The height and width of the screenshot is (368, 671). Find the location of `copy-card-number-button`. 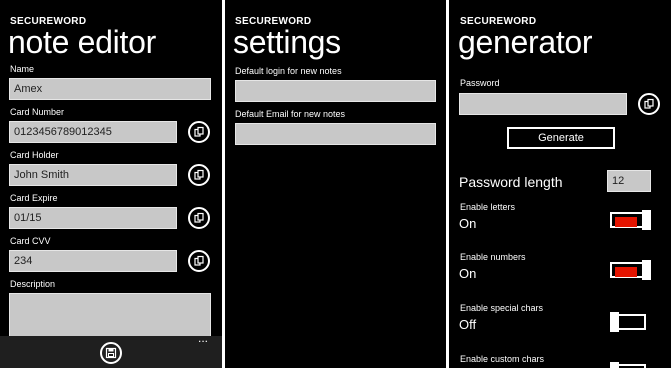

copy-card-number-button is located at coordinates (199, 132).